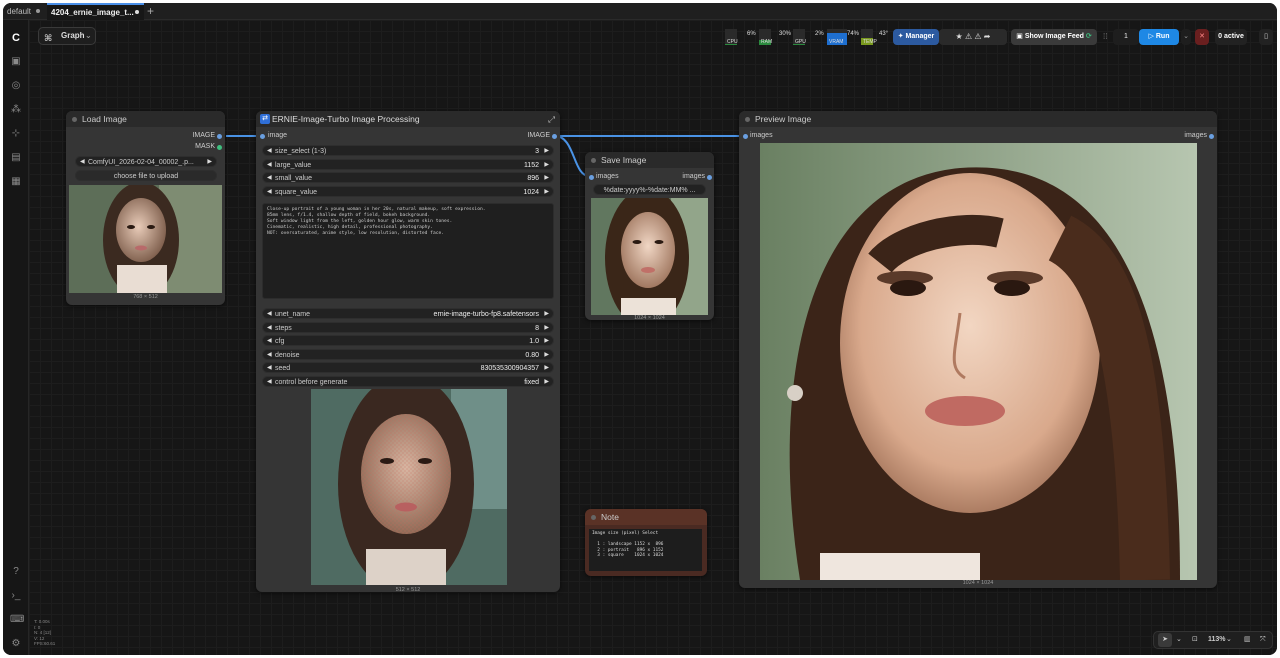 Image resolution: width=1280 pixels, height=658 pixels. I want to click on queue-icon: ▦, so click(16, 182).